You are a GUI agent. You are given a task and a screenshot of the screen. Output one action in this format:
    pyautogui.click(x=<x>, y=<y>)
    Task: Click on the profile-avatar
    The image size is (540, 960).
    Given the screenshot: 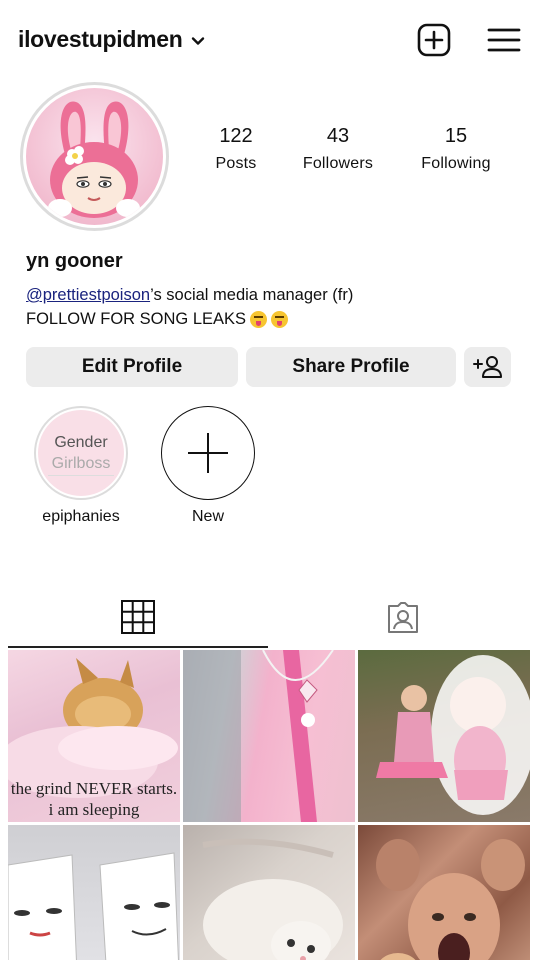 What is the action you would take?
    pyautogui.click(x=94, y=156)
    